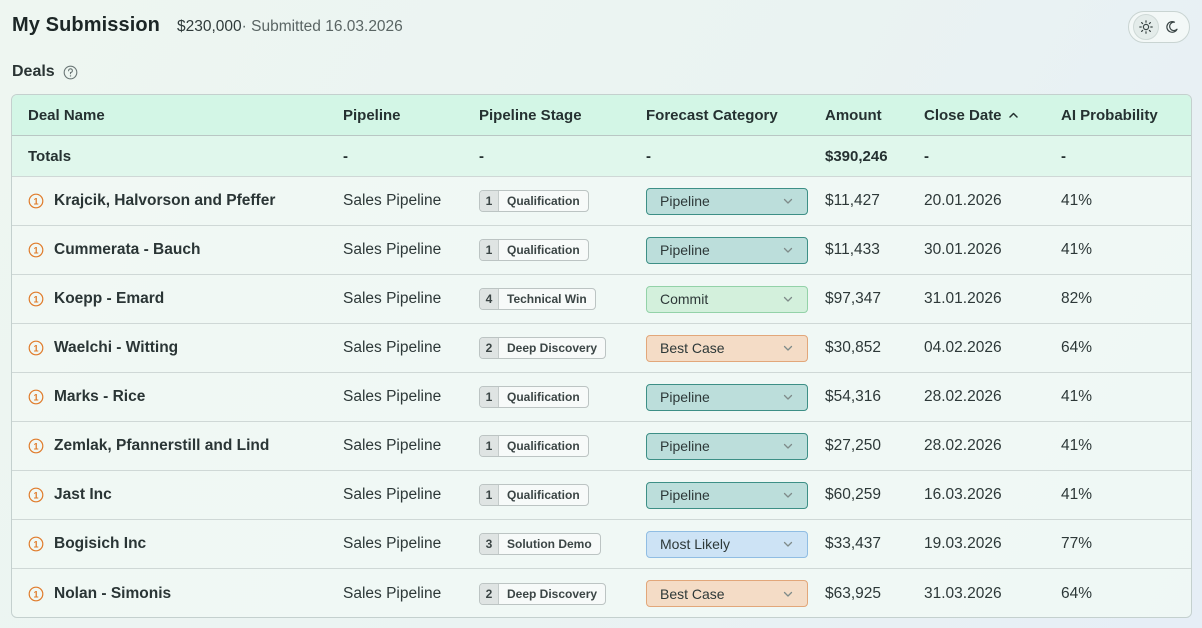  I want to click on submission-amount: $230,000, so click(209, 26).